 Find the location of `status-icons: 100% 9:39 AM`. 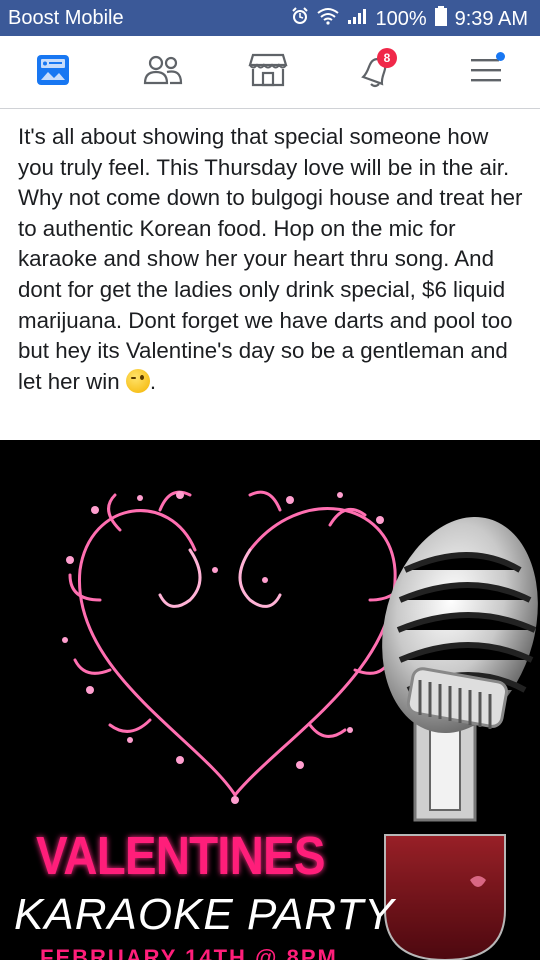

status-icons: 100% 9:39 AM is located at coordinates (409, 19).